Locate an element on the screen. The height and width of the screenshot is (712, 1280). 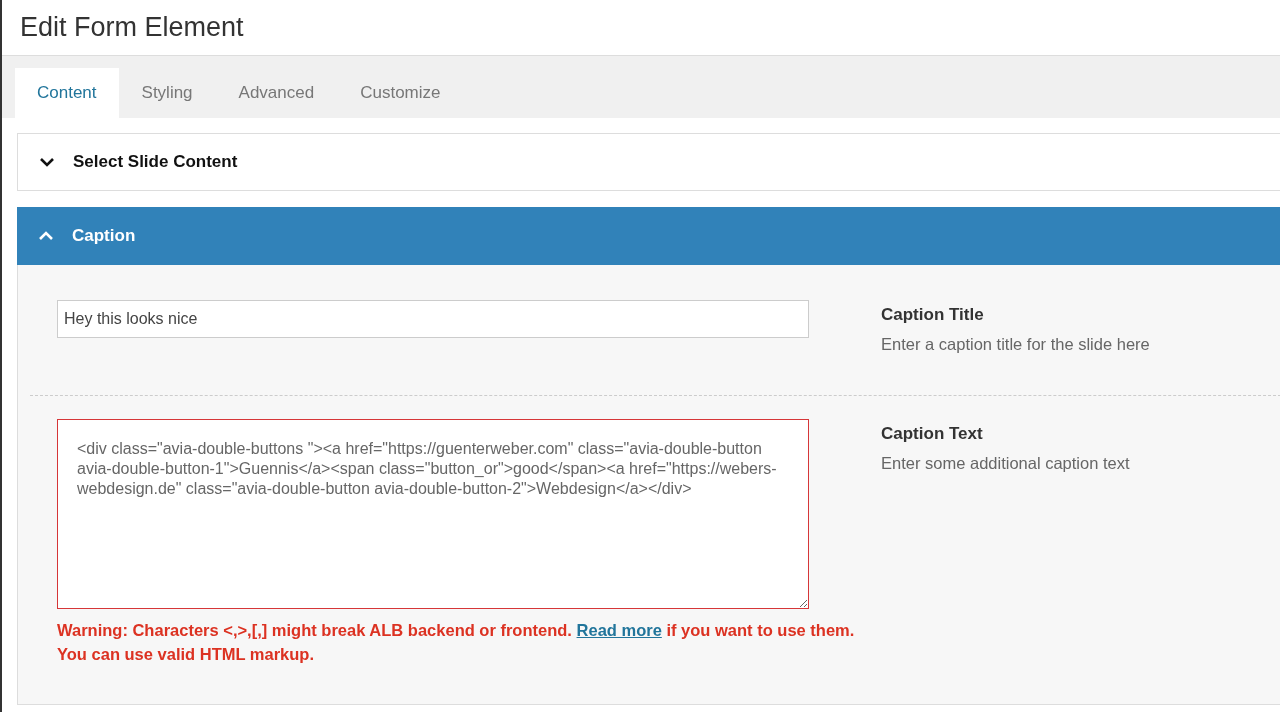
window-title: Edit Form Element is located at coordinates (132, 28).